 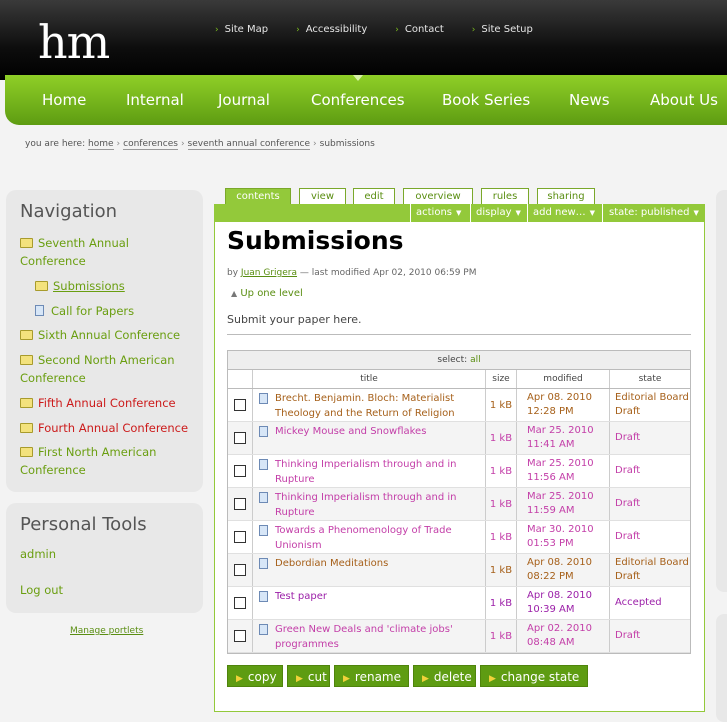 I want to click on tab-sharing: sharing, so click(x=566, y=196).